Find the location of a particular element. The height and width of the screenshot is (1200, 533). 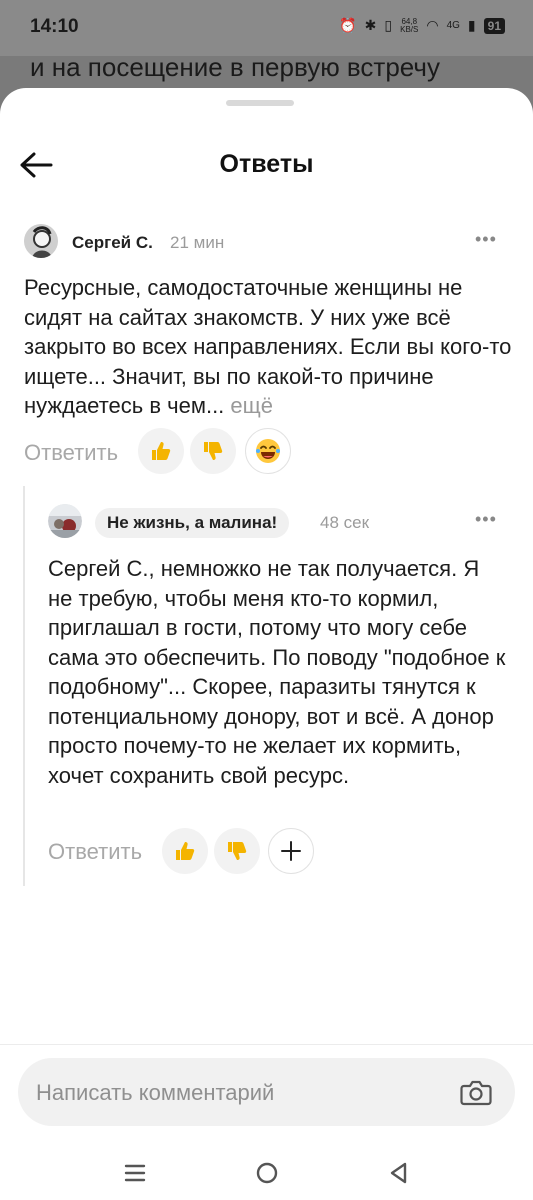

net-speed: 64,8 KB/S is located at coordinates (409, 25).